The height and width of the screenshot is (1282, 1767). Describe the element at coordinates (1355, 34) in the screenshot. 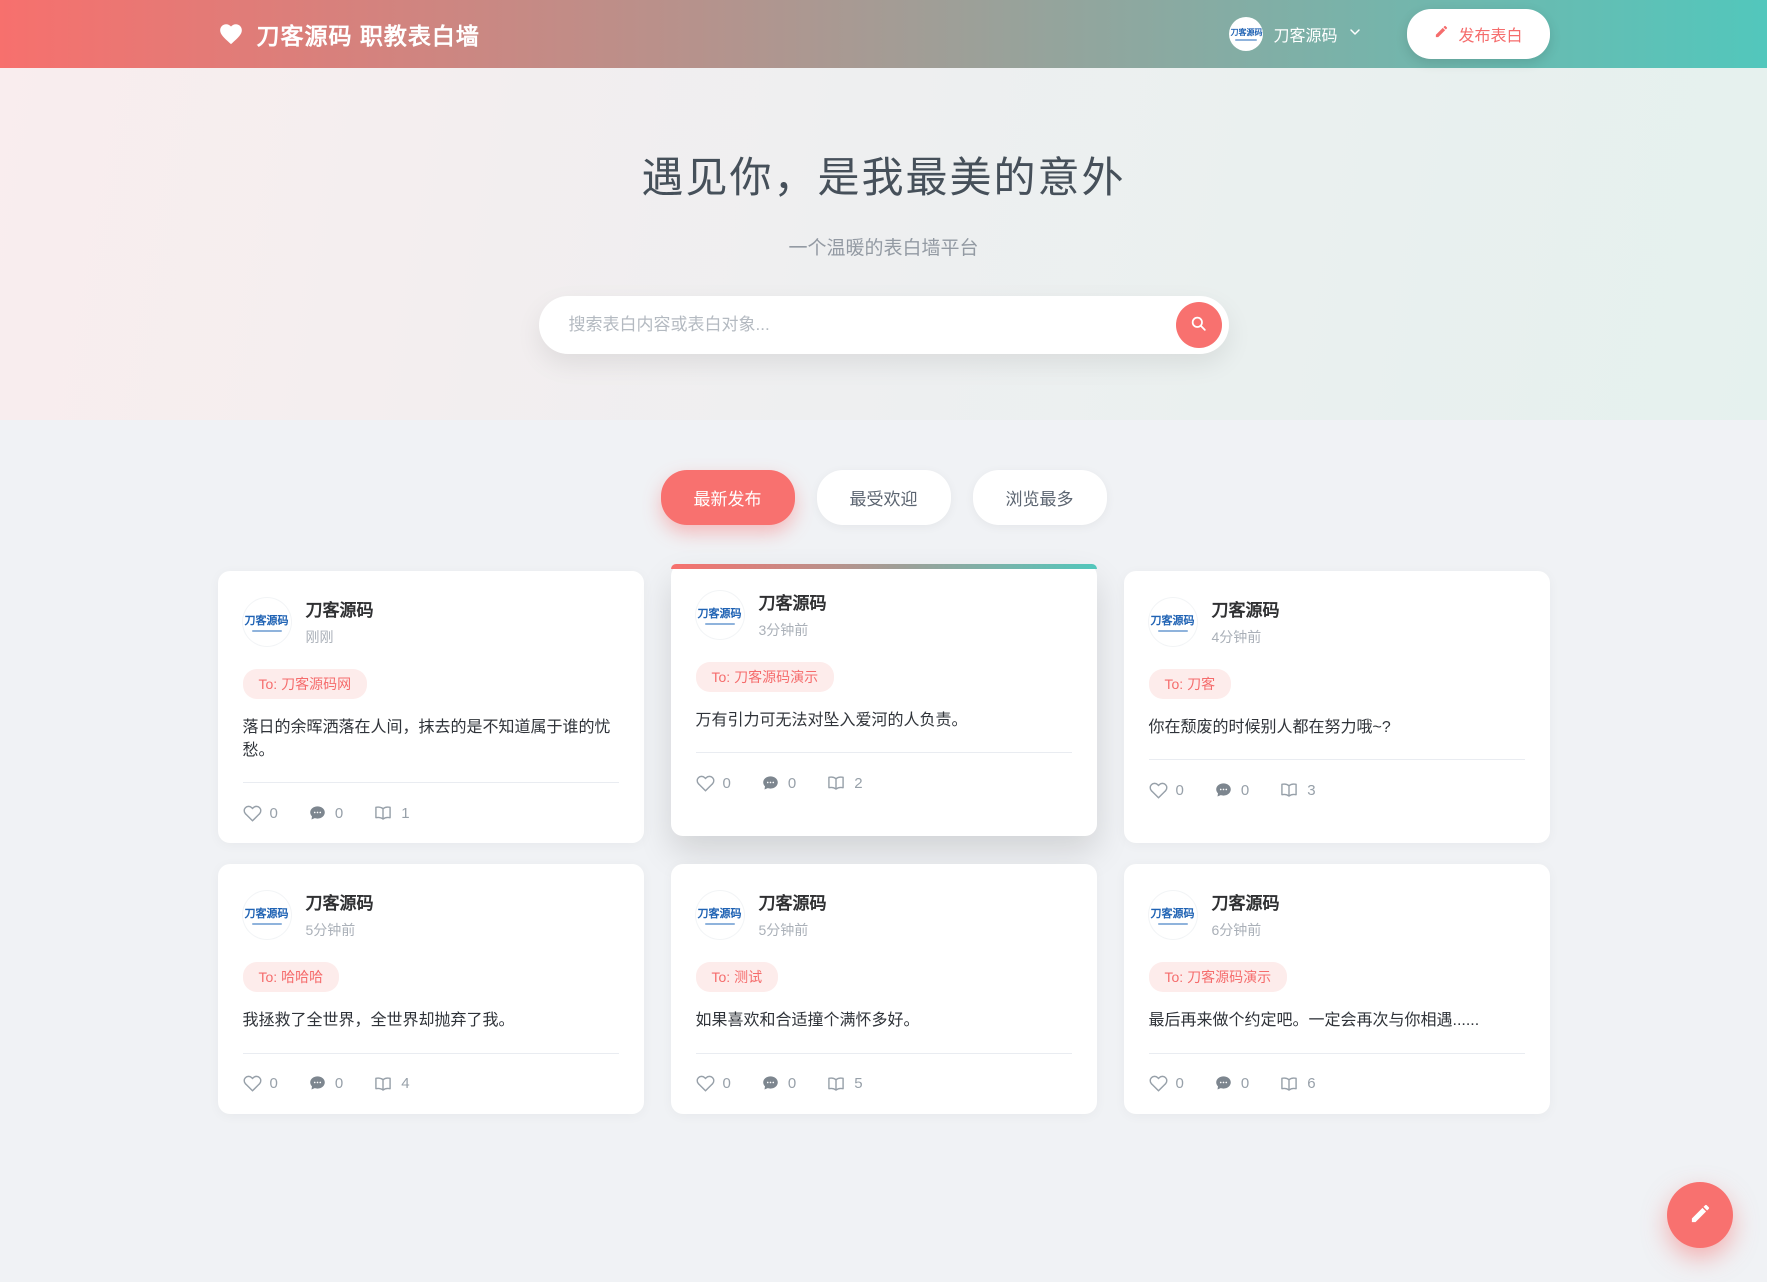

I see `chevron-down-icon` at that location.